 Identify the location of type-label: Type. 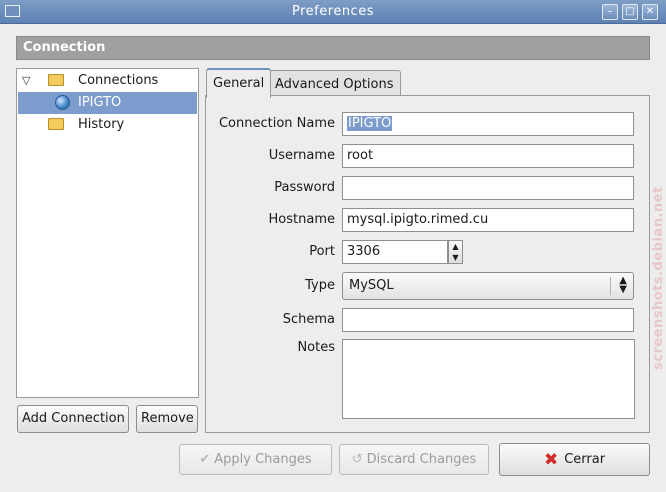
(320, 285).